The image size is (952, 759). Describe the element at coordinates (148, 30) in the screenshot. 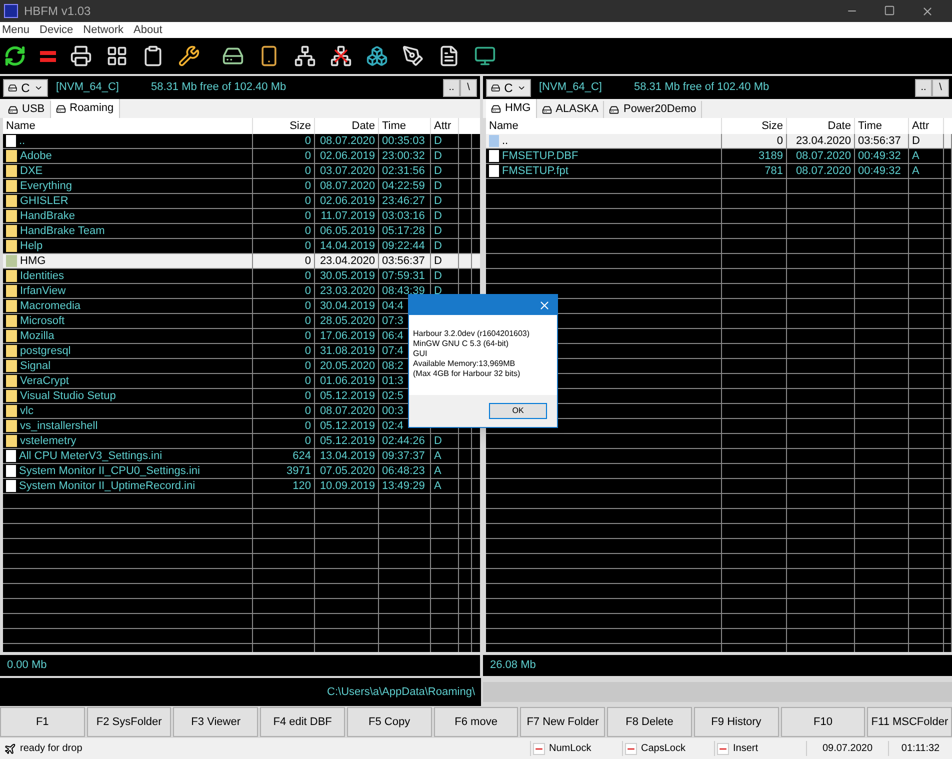

I see `menu-item: About` at that location.